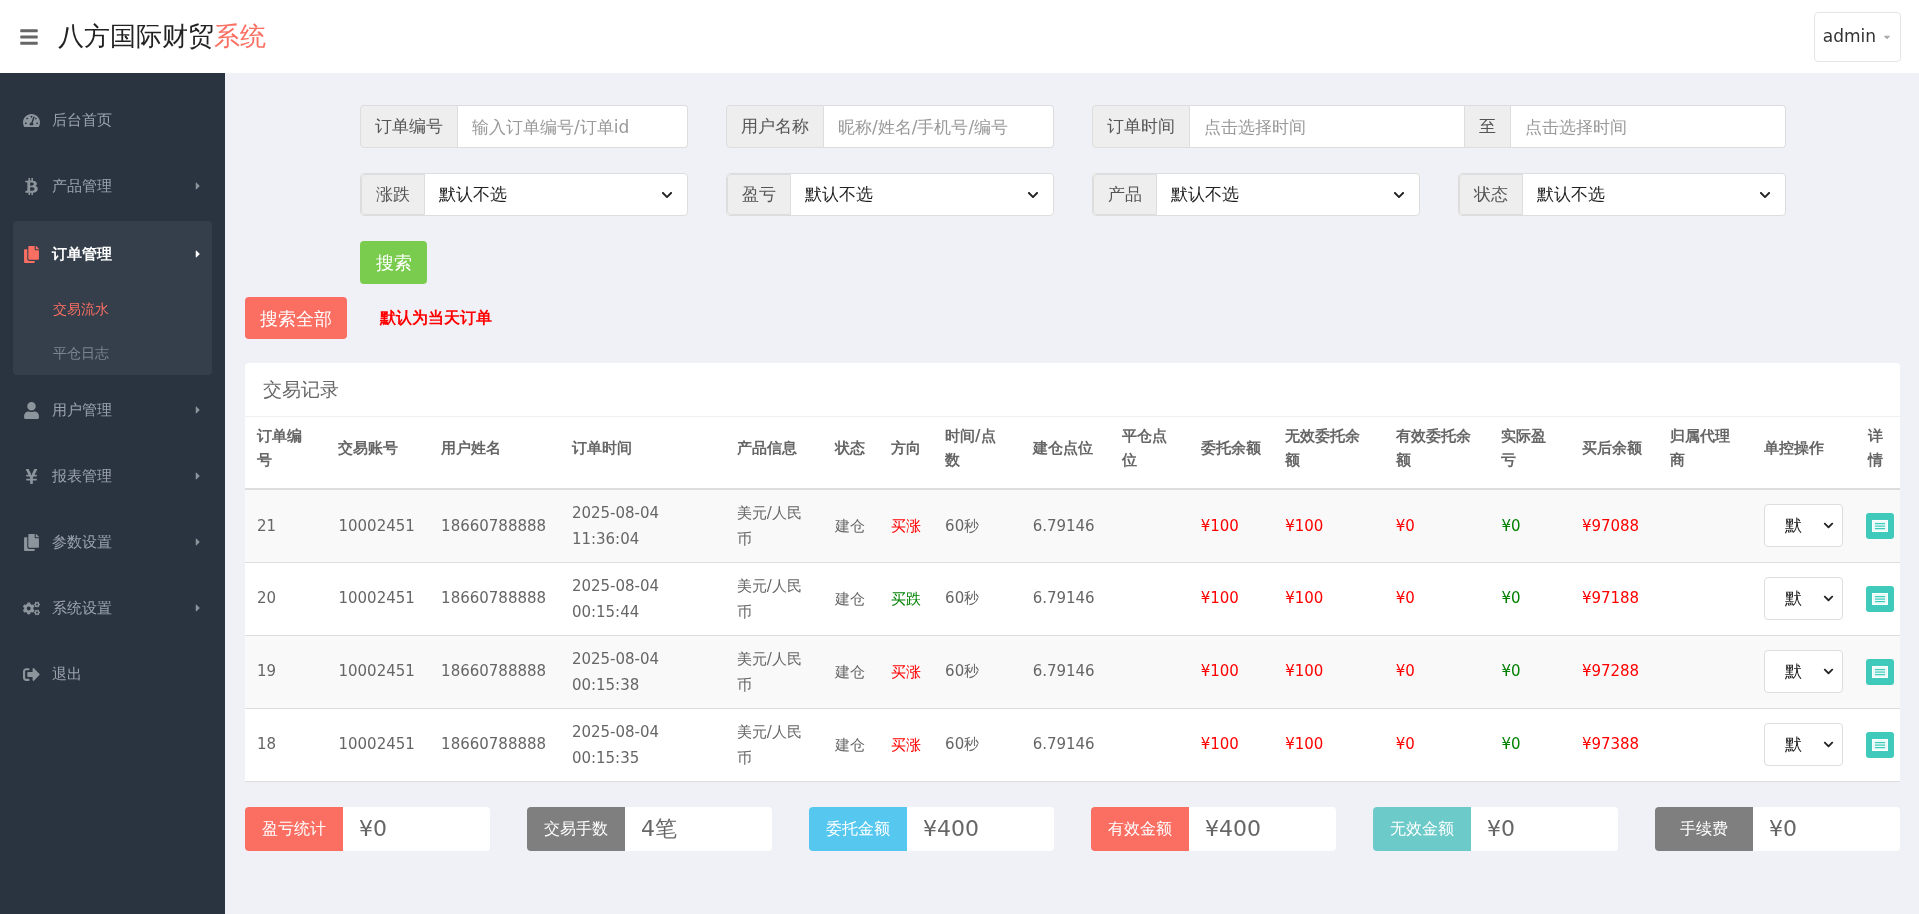 The image size is (1919, 914). What do you see at coordinates (659, 829) in the screenshot?
I see `stat-value: 4笔` at bounding box center [659, 829].